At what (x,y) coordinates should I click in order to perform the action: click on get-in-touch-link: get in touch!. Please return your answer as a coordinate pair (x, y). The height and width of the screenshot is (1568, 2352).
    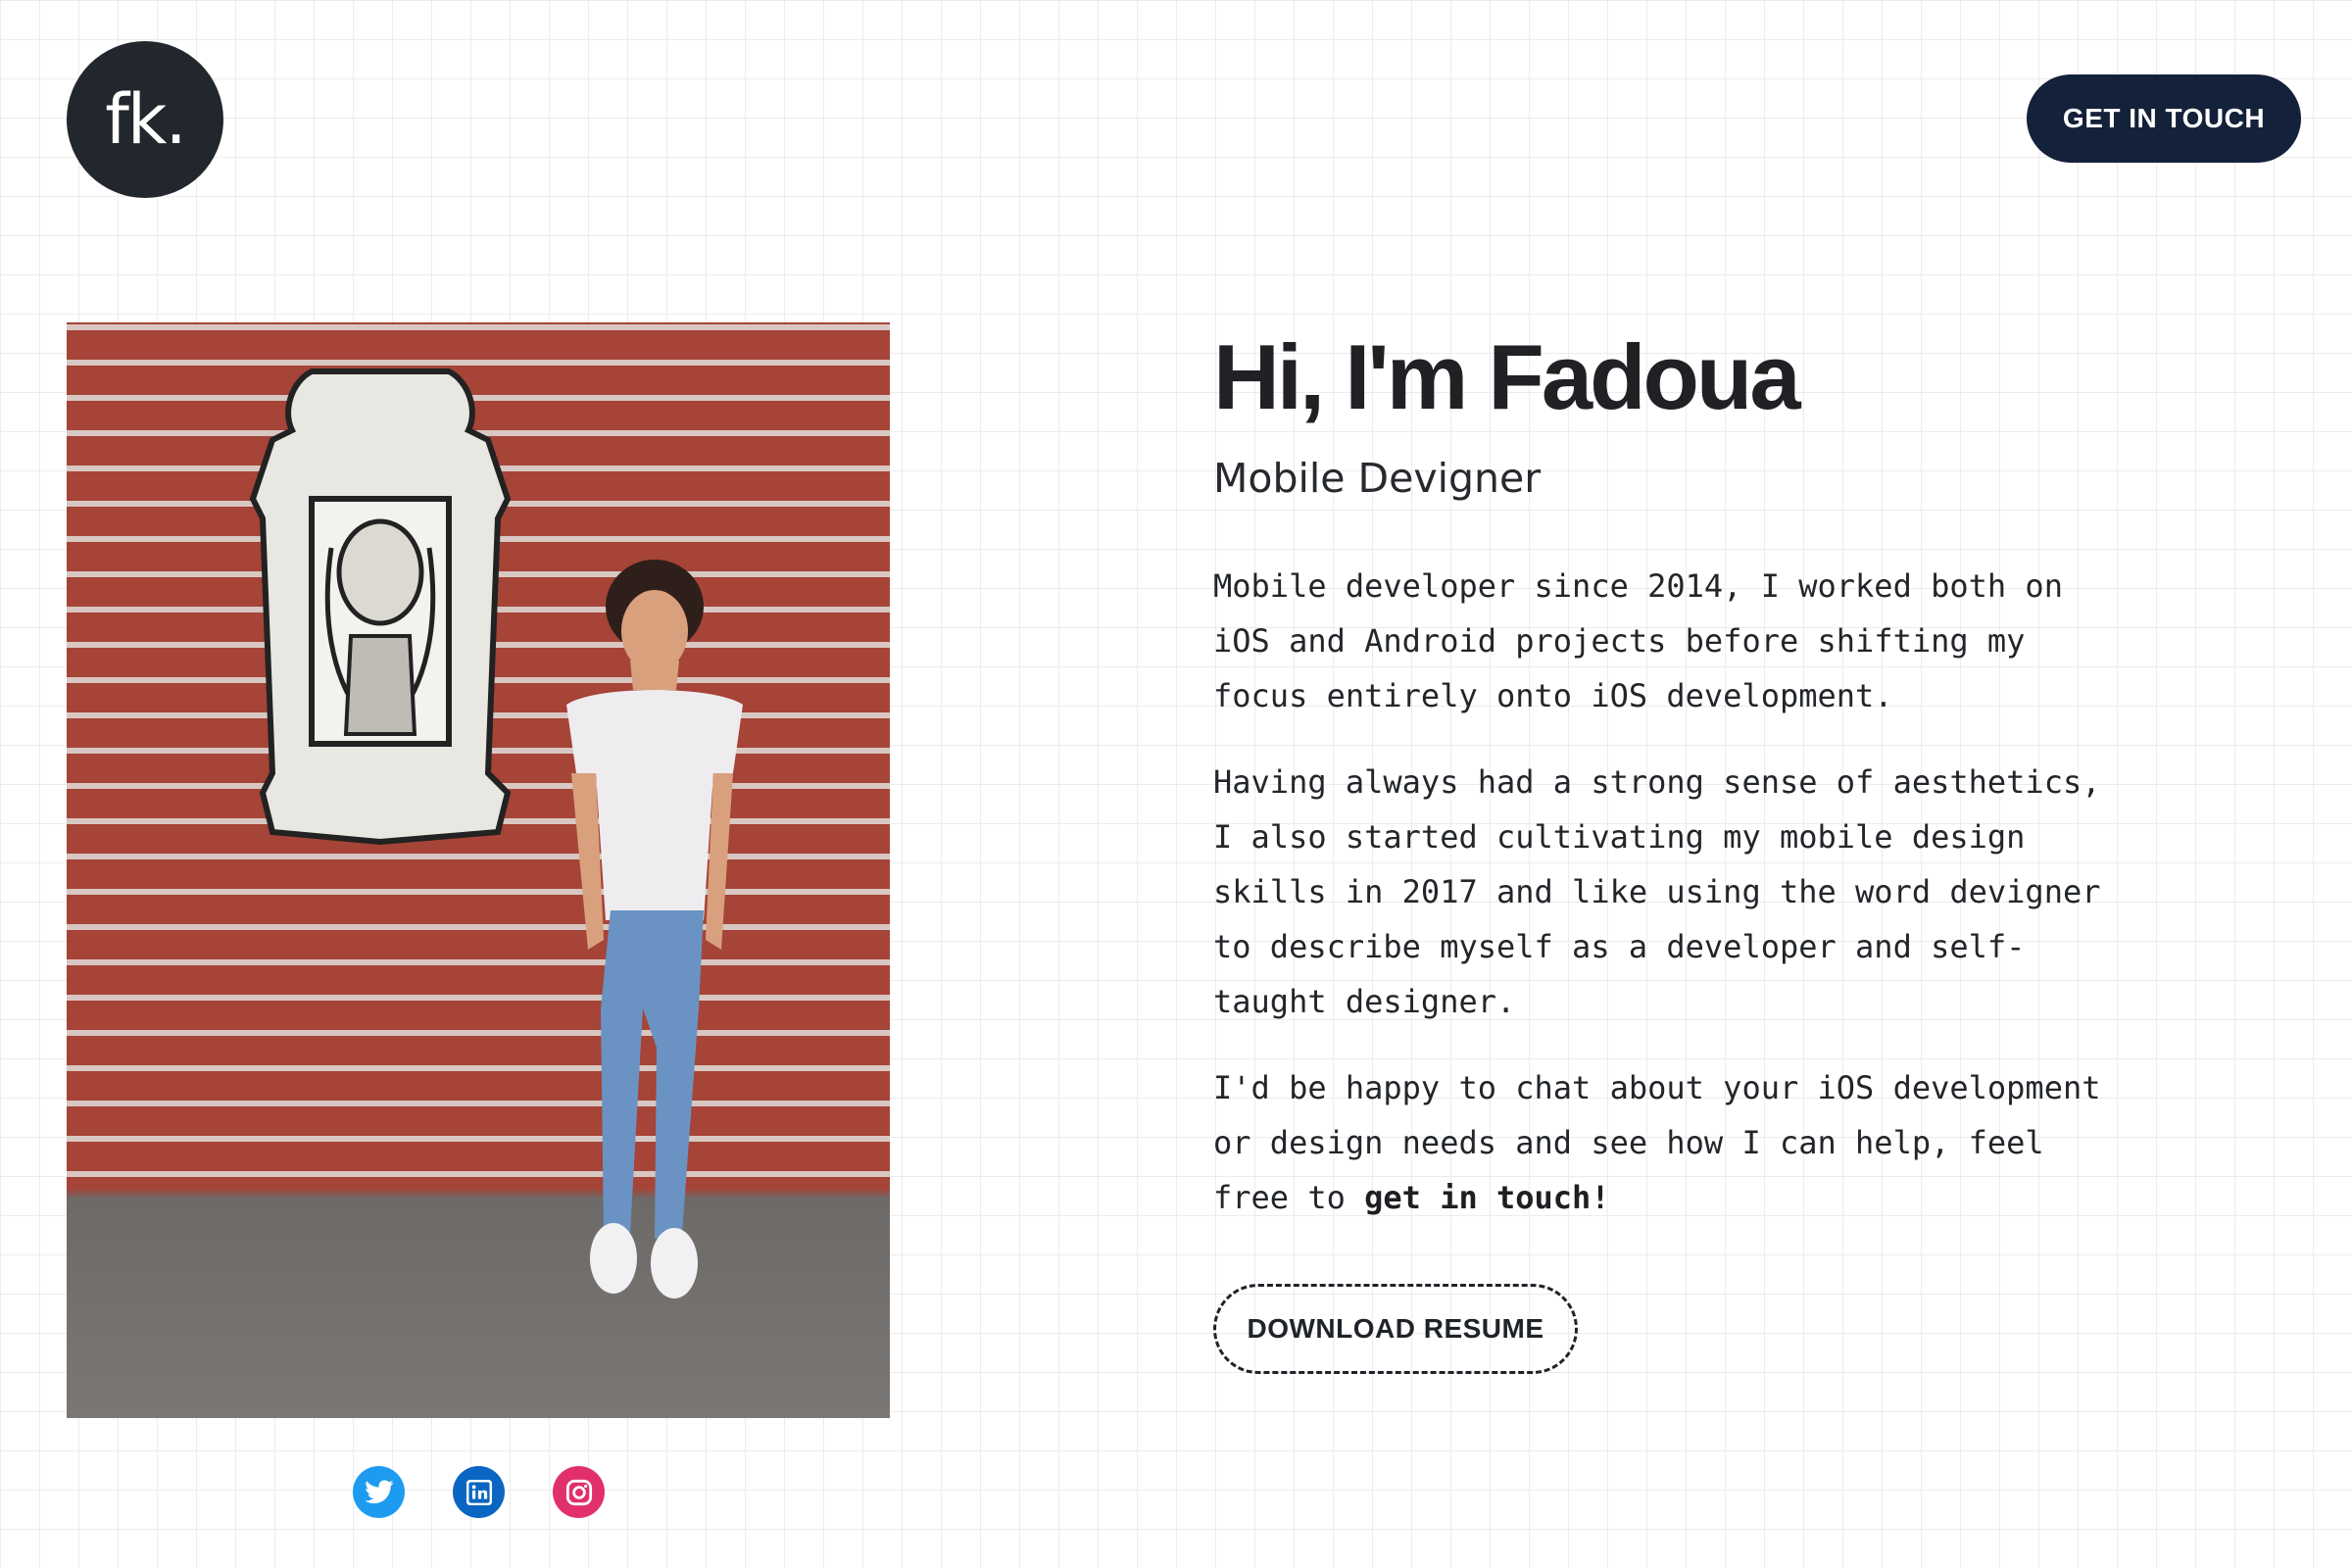
    Looking at the image, I should click on (1486, 1197).